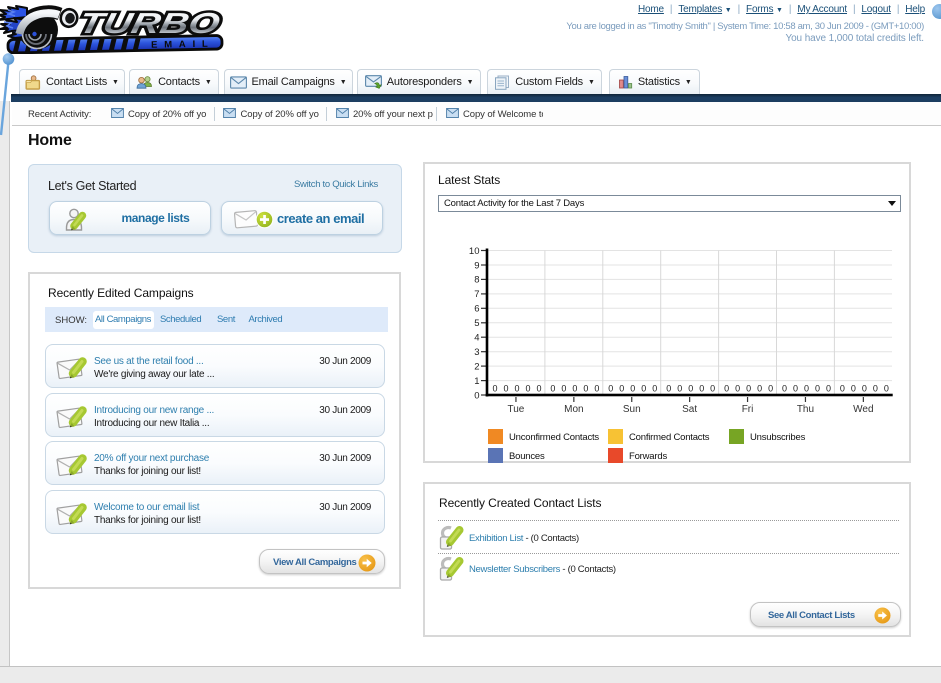 Image resolution: width=941 pixels, height=683 pixels. I want to click on svg-text: 0, so click(476, 395).